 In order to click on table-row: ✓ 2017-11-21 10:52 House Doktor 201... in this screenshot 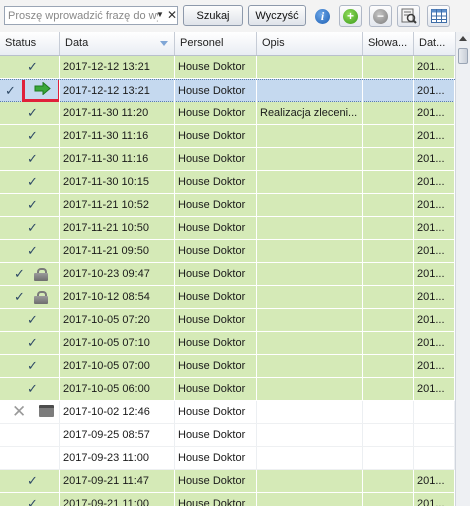, I will do `click(227, 205)`.